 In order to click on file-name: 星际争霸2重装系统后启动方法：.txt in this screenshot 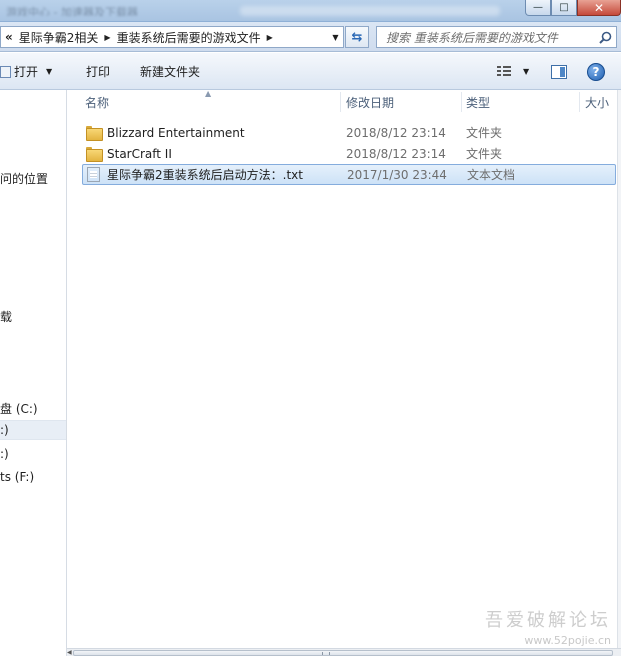, I will do `click(205, 175)`.